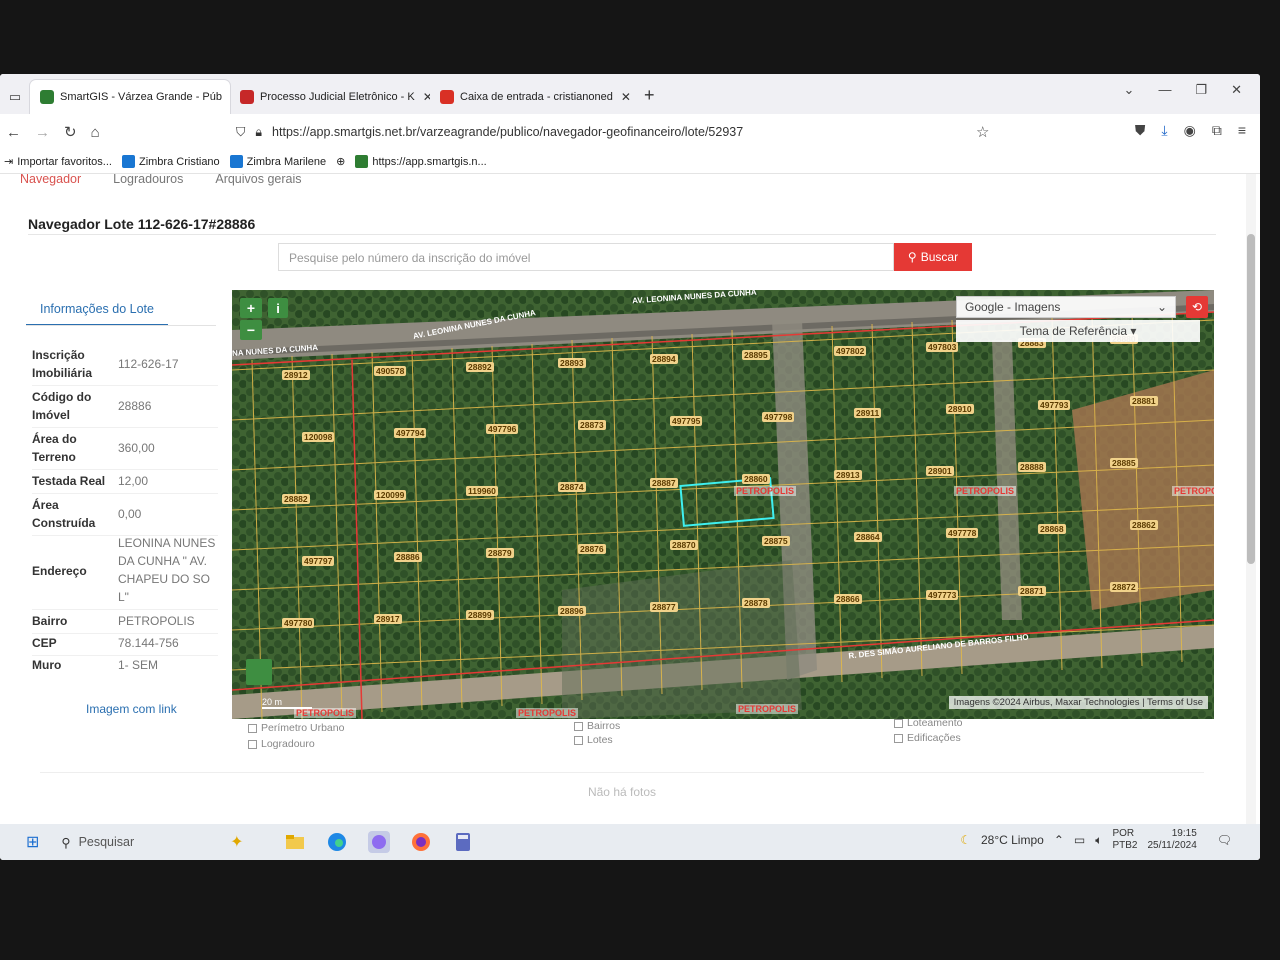 The image size is (1280, 960). I want to click on tab-arquivos-gerais: Arquivos gerais, so click(258, 180).